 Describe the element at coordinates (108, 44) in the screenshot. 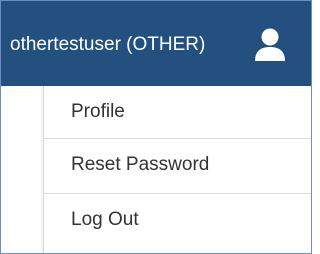

I see `username-label: othertestuser (OTHER)` at that location.